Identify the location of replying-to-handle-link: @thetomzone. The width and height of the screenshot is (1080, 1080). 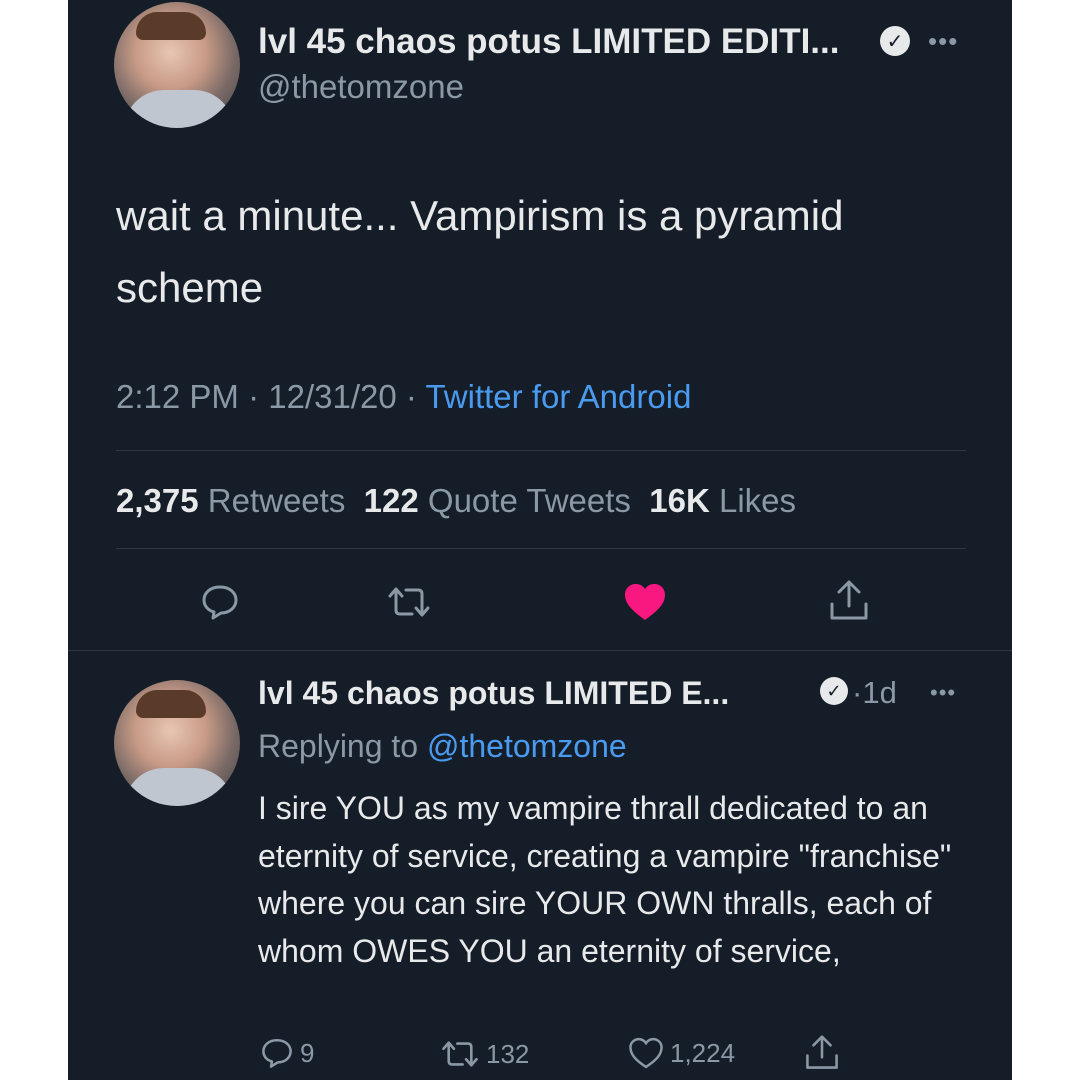
(527, 746).